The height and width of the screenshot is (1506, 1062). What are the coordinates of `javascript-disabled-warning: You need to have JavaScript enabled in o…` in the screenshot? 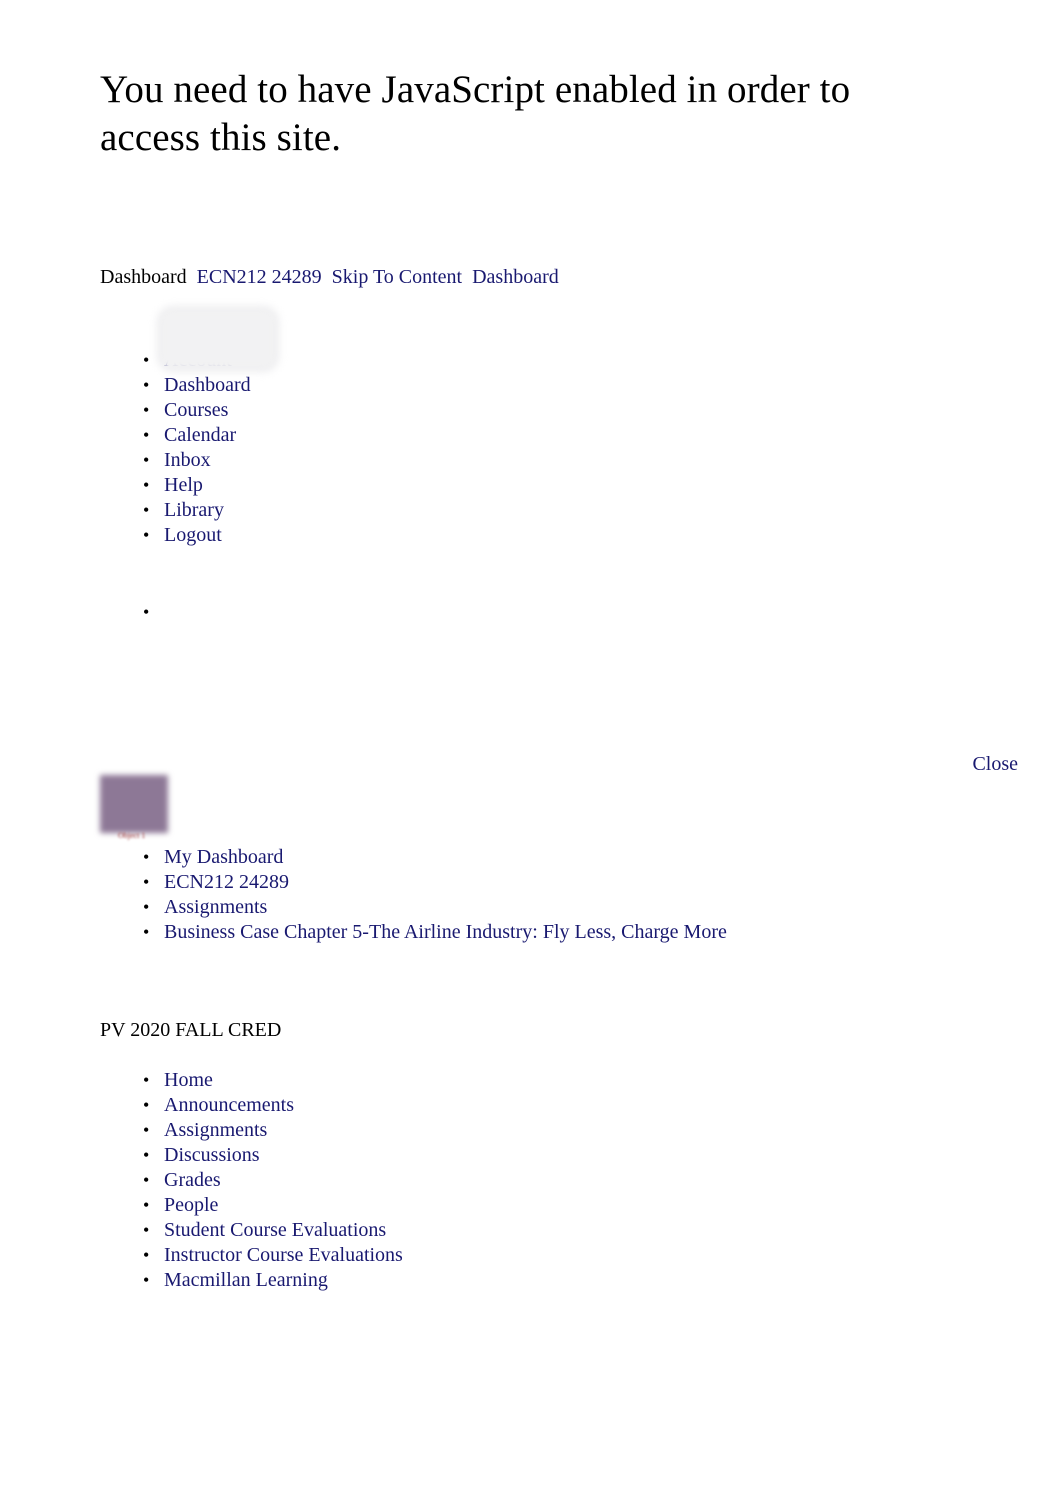 It's located at (475, 113).